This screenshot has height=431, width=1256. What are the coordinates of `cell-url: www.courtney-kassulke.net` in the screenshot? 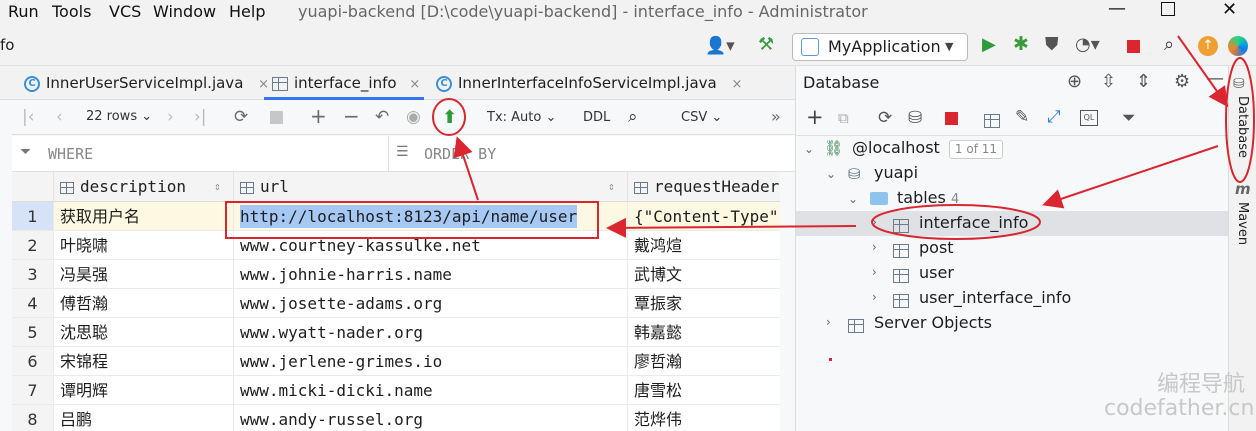 It's located at (431, 245).